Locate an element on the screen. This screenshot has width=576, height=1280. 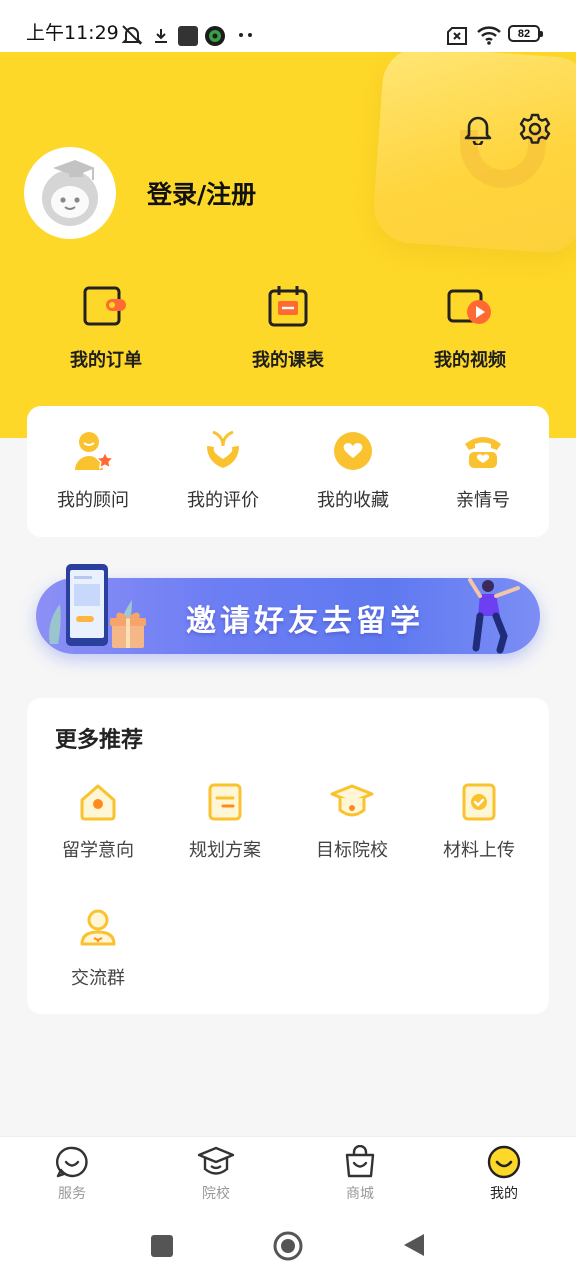
more-item-label: 交流群 is located at coordinates (98, 978).